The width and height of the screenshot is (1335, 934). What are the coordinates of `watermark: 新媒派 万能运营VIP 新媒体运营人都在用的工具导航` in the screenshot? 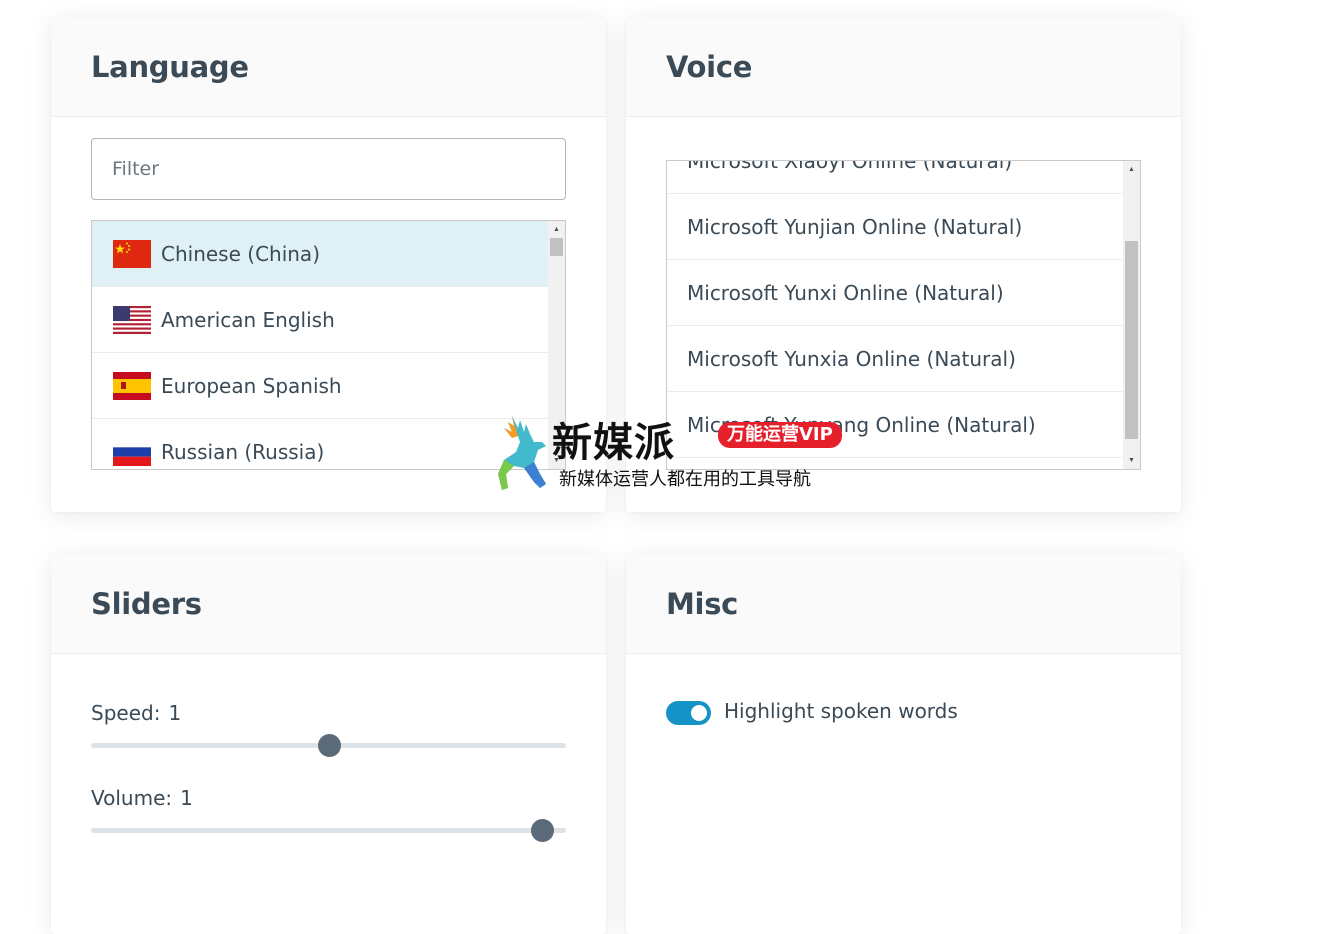 It's located at (670, 452).